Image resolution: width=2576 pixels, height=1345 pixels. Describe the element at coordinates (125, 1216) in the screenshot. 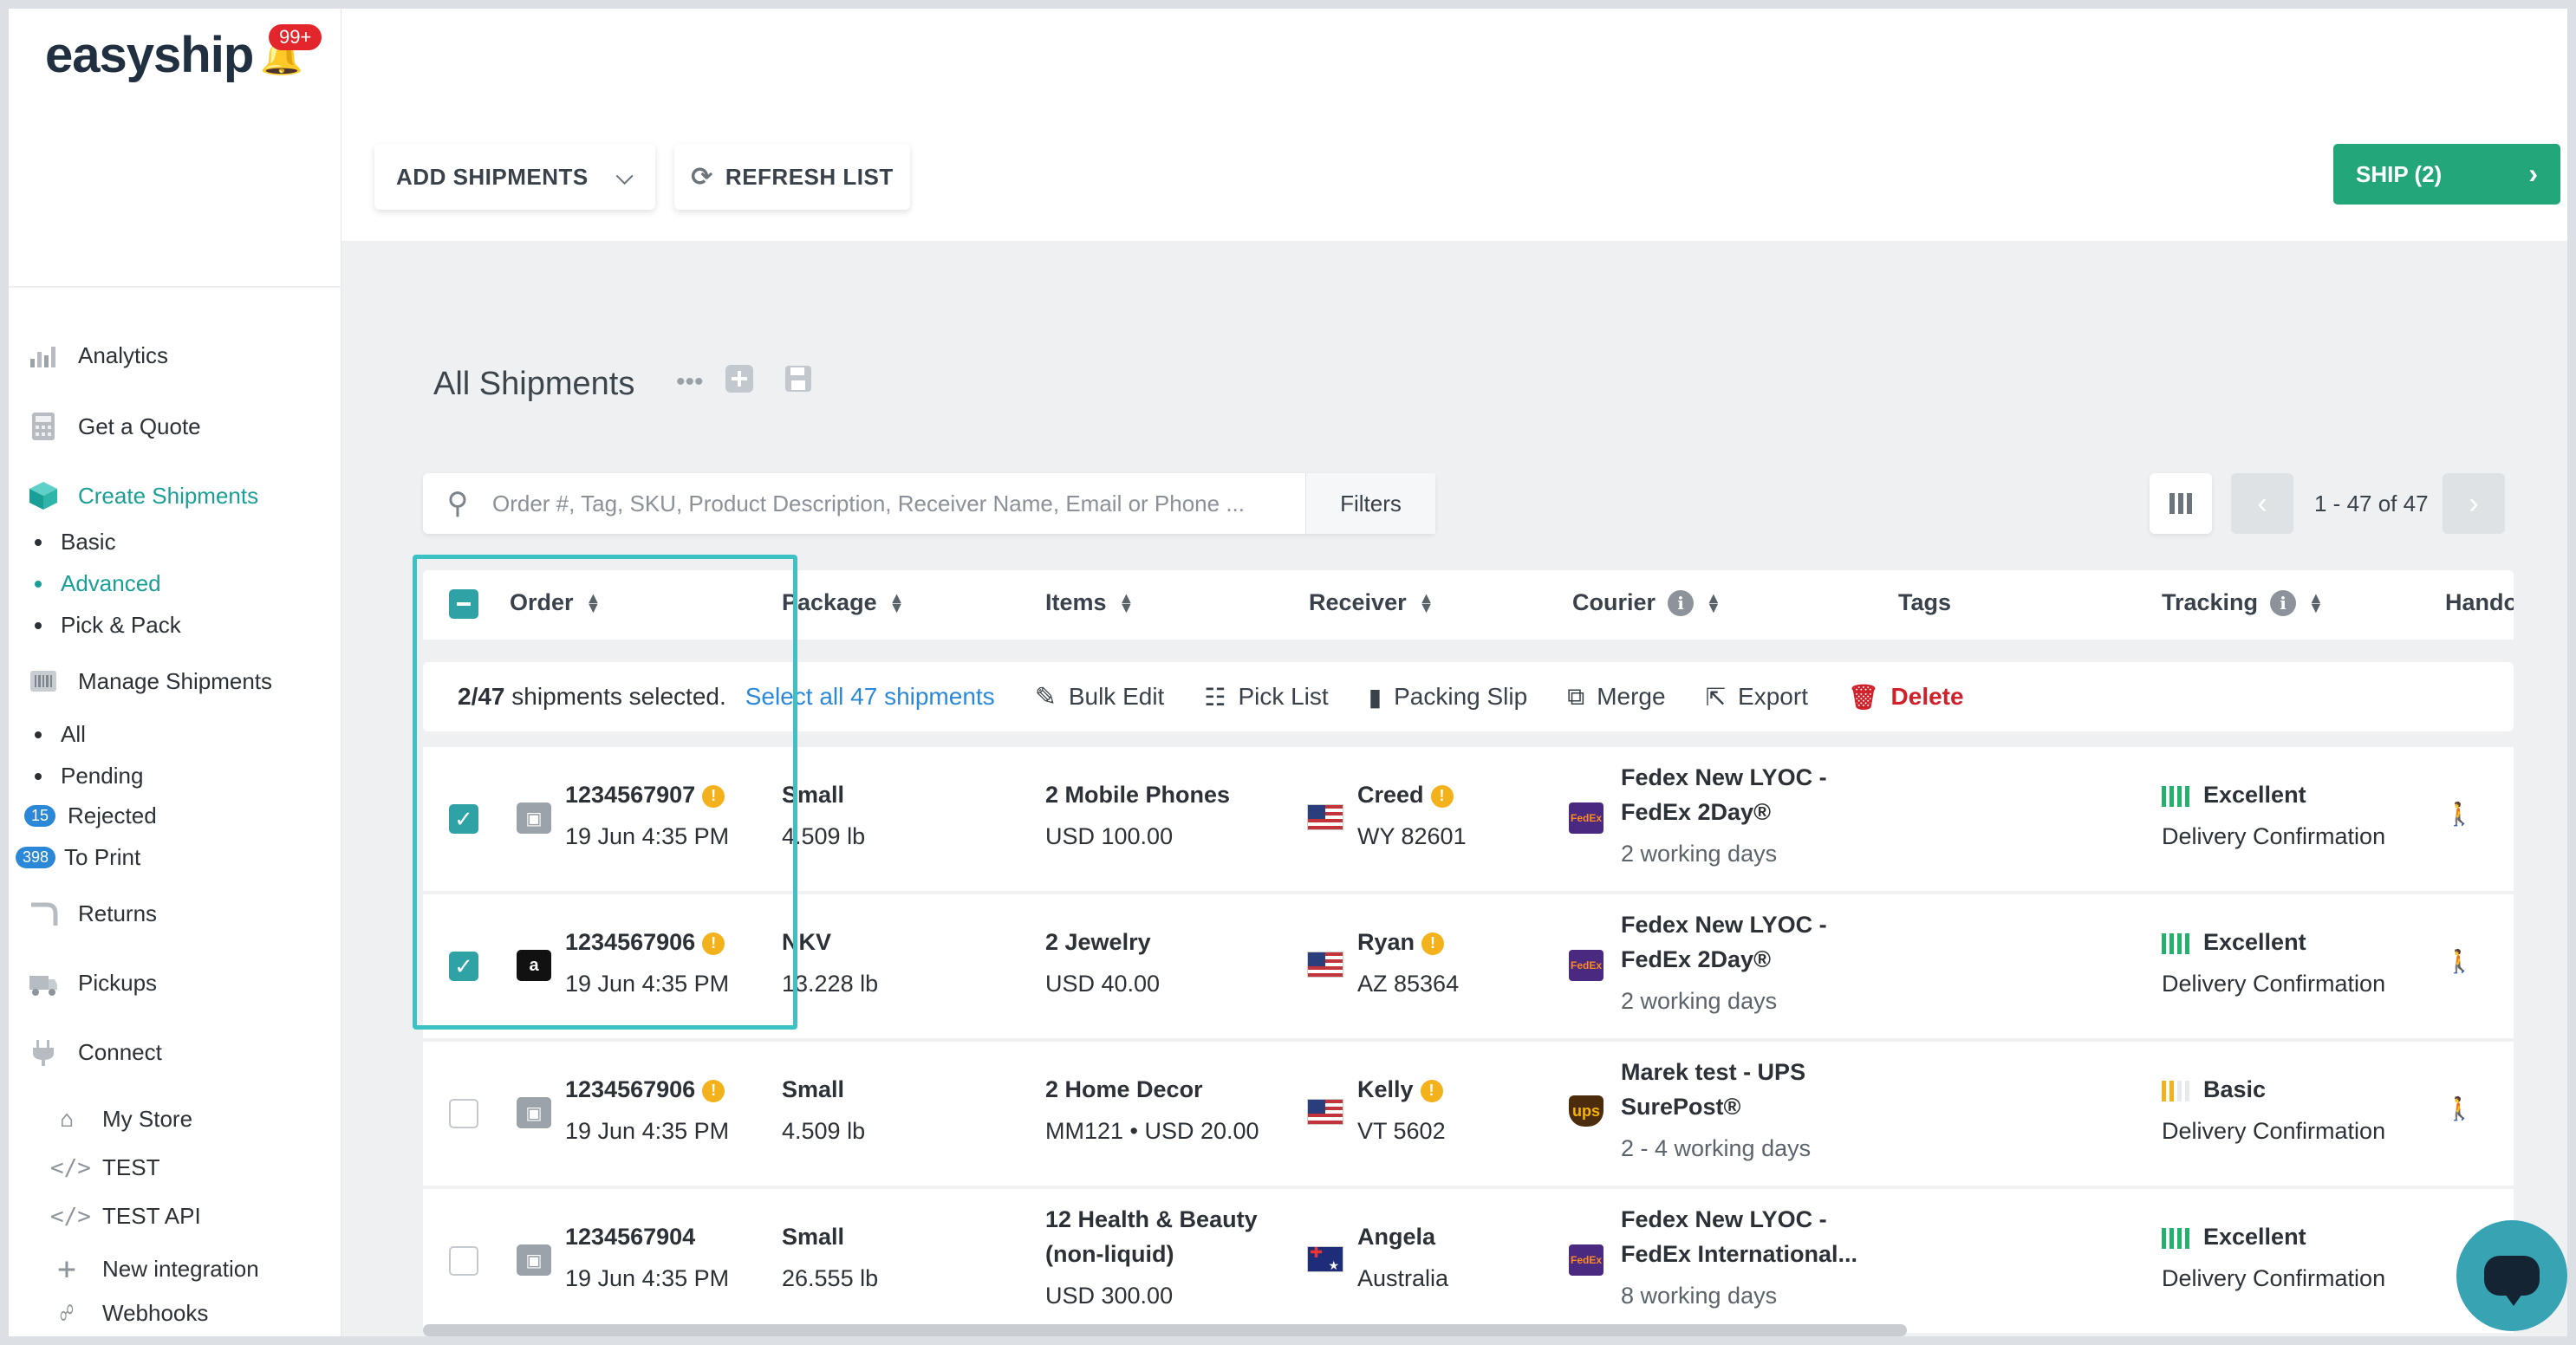

I see `sidebar-subitem-test-api: </> TEST API` at that location.